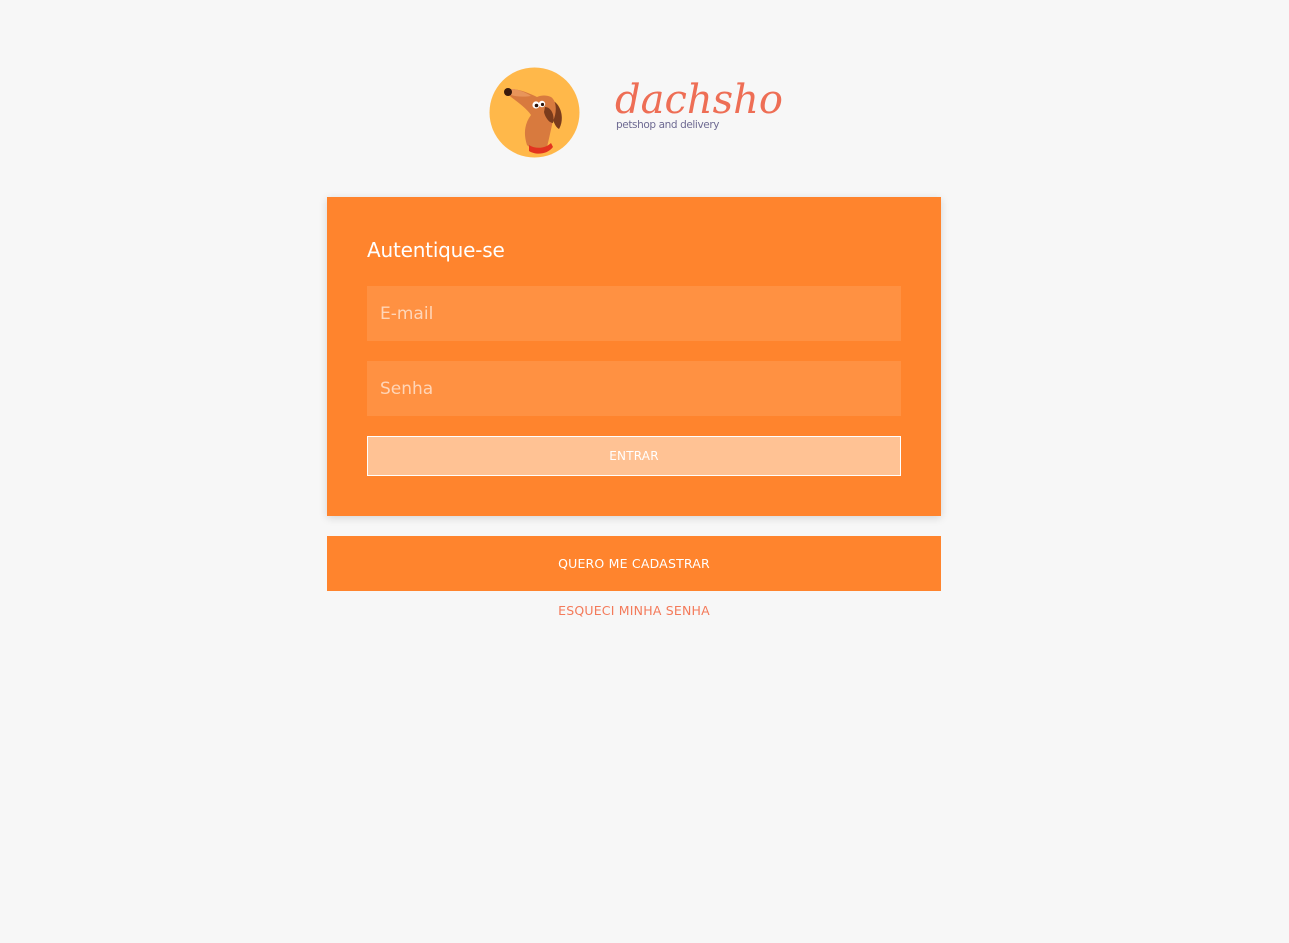 This screenshot has height=943, width=1289. Describe the element at coordinates (436, 250) in the screenshot. I see `login-title: Autentique-se` at that location.